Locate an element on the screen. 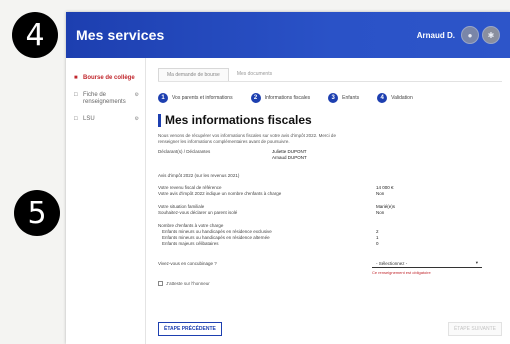 Image resolution: width=510 pixels, height=344 pixels. attestation-row: J'atteste sur l'honneur is located at coordinates (330, 283).